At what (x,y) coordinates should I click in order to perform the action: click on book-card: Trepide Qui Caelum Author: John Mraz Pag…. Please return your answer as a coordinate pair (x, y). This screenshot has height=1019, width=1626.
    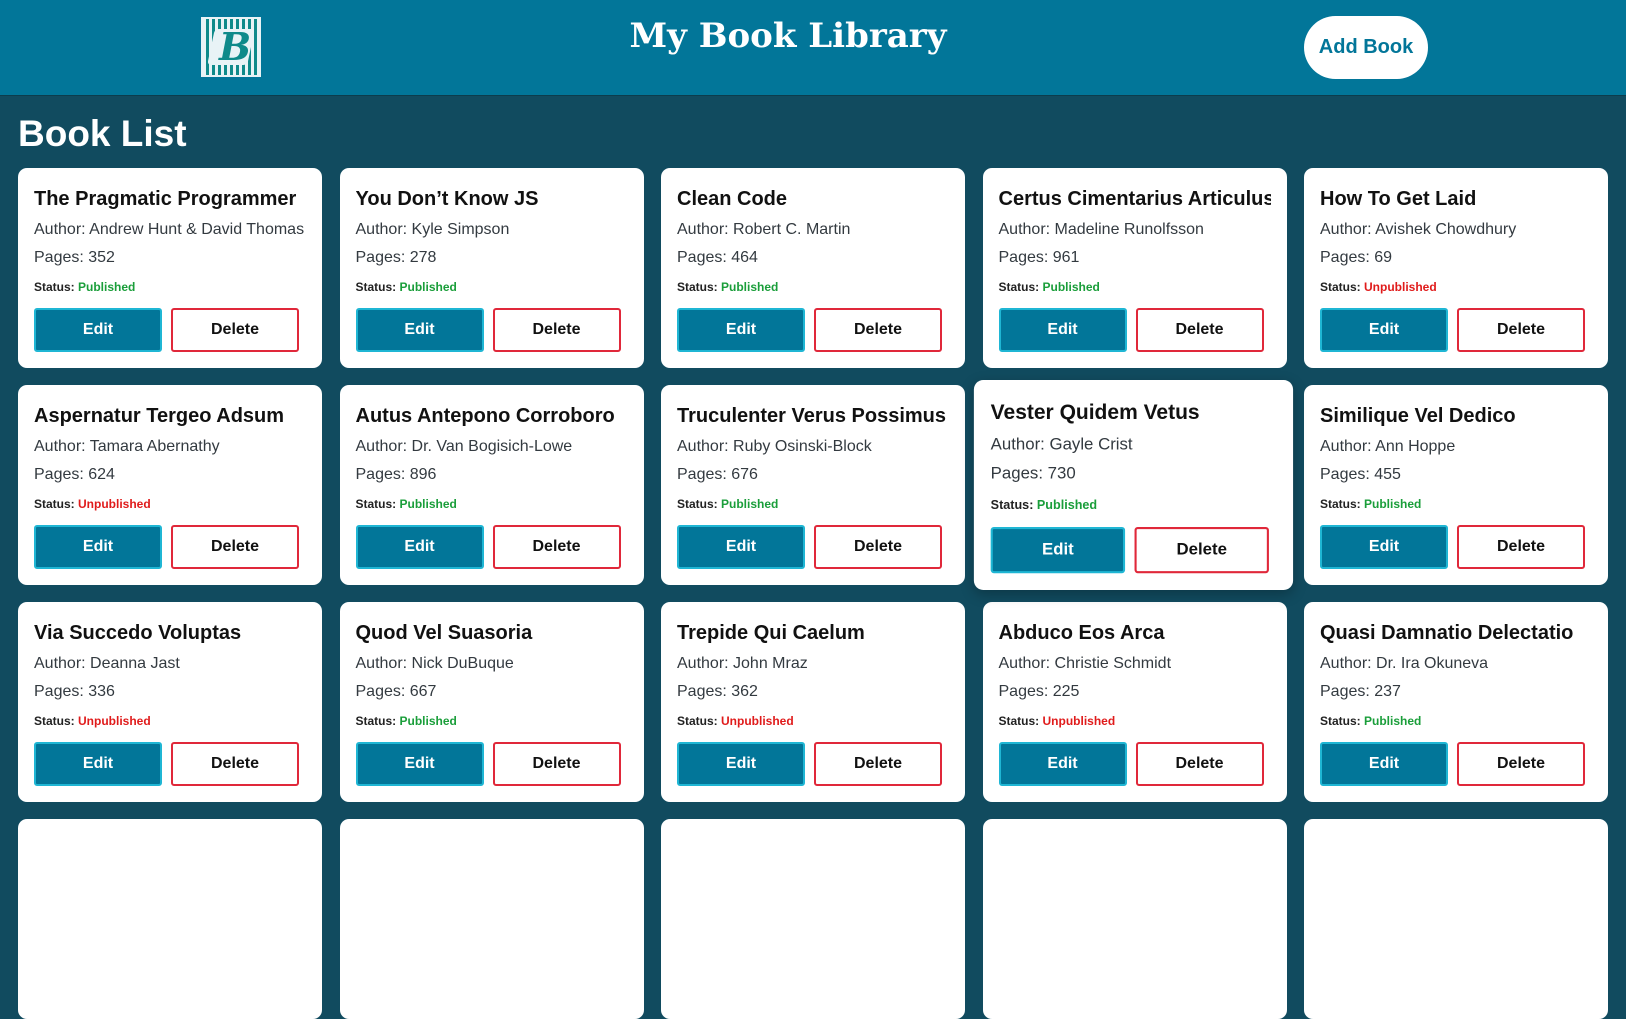
    Looking at the image, I should click on (813, 702).